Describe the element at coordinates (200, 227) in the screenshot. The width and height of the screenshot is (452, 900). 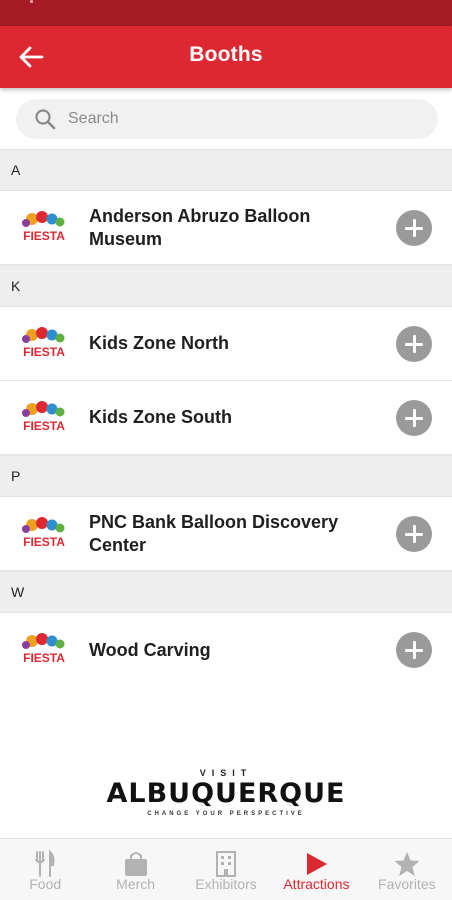
I see `booth-name: Anderson Abruzo Balloon Museum` at that location.